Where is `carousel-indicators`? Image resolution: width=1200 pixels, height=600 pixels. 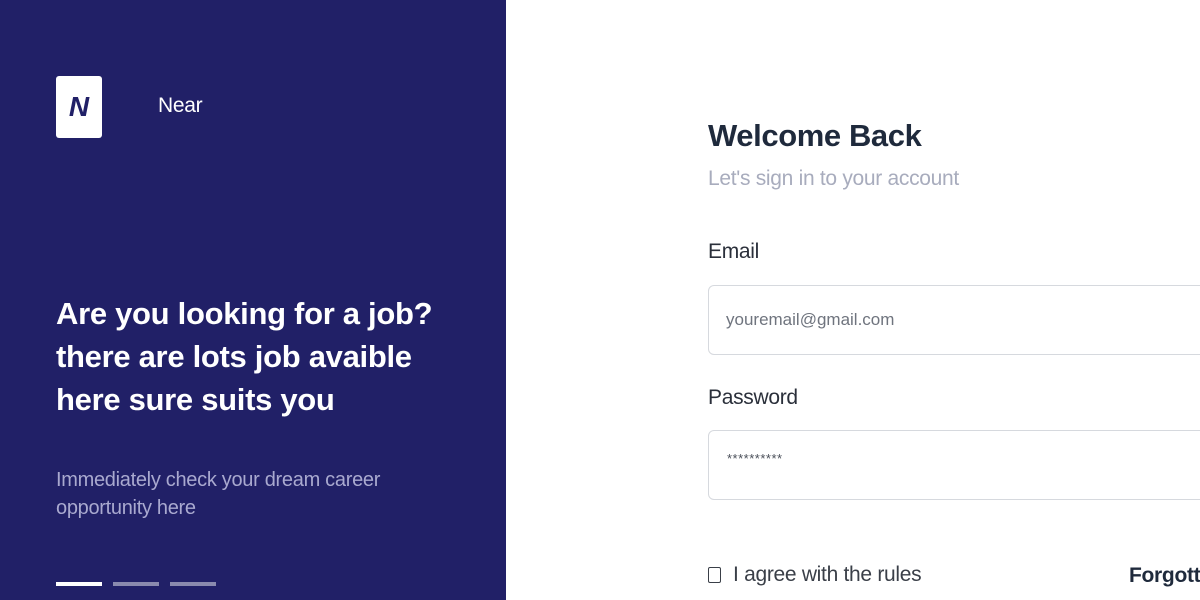 carousel-indicators is located at coordinates (136, 584).